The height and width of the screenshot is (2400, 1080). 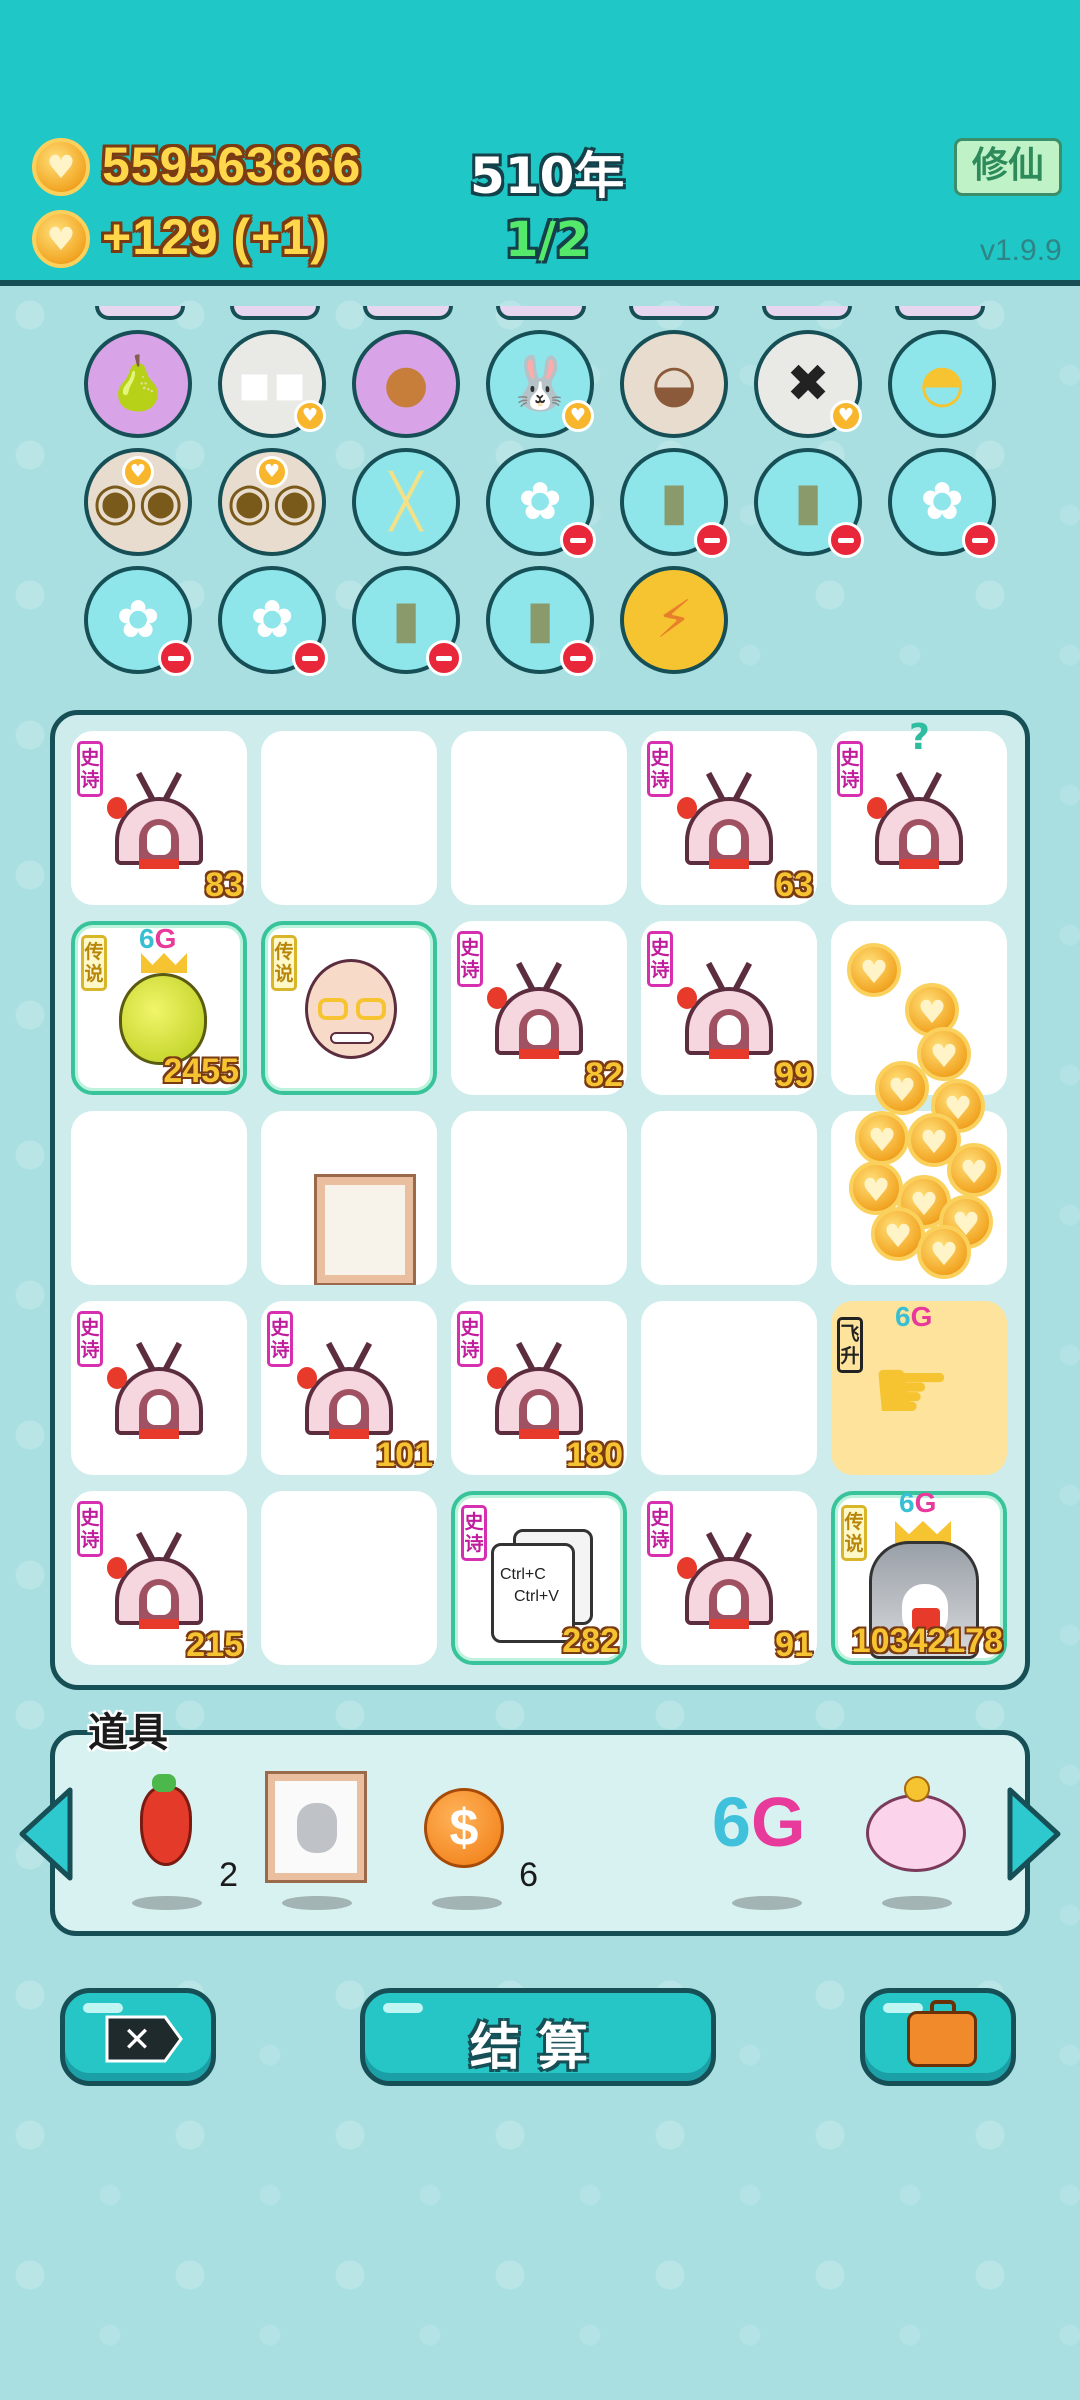 What do you see at coordinates (729, 818) in the screenshot?
I see `board-cell-rabbit-house: 史诗 63` at bounding box center [729, 818].